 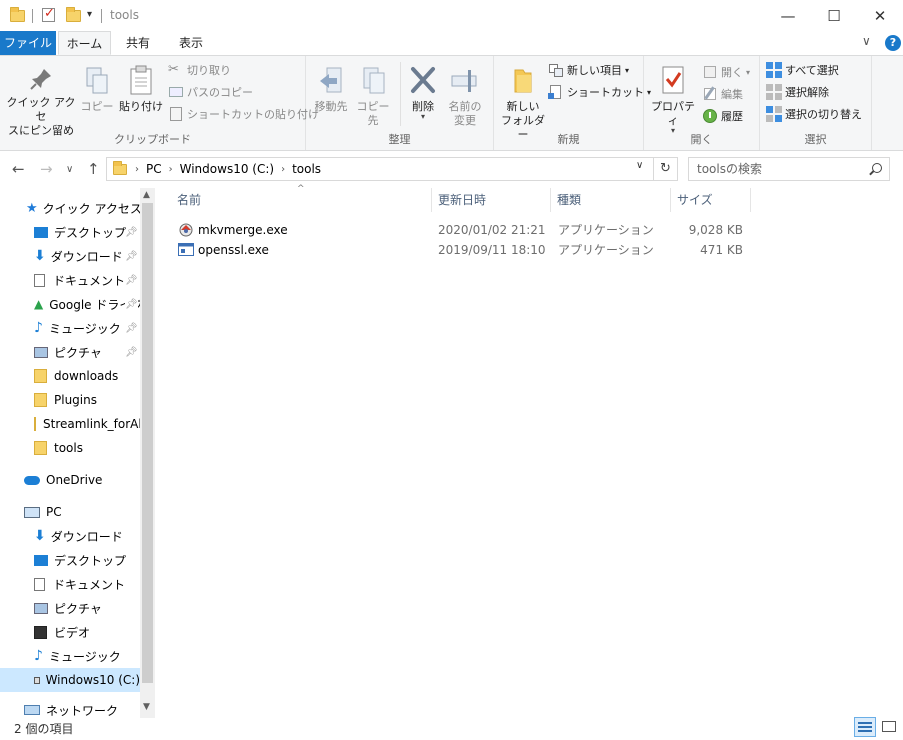 What do you see at coordinates (423, 93) in the screenshot?
I see `delete-button: 削除 ▾` at bounding box center [423, 93].